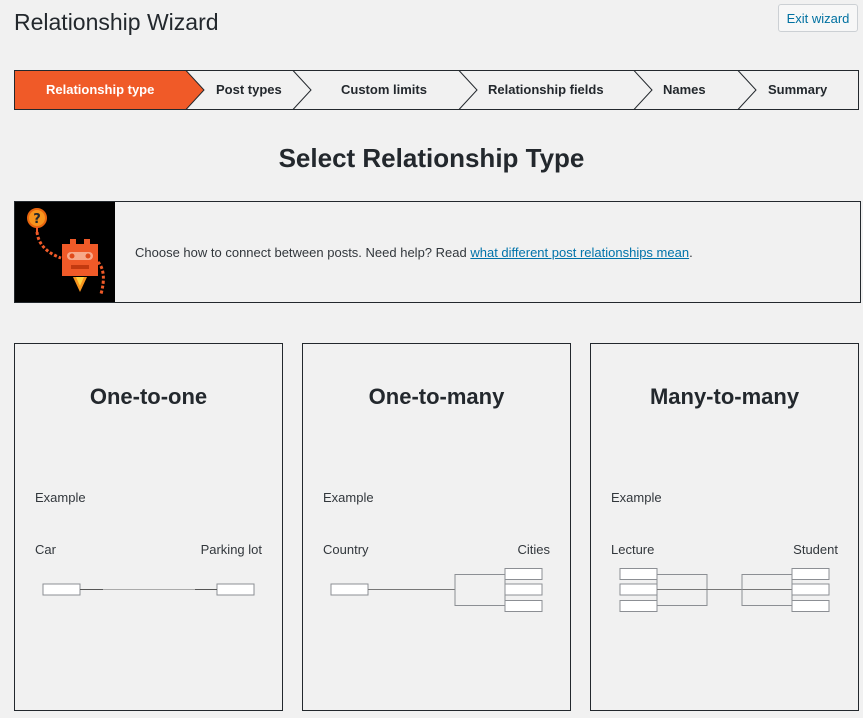  I want to click on step-relationship-fields: Relationship fields, so click(546, 90).